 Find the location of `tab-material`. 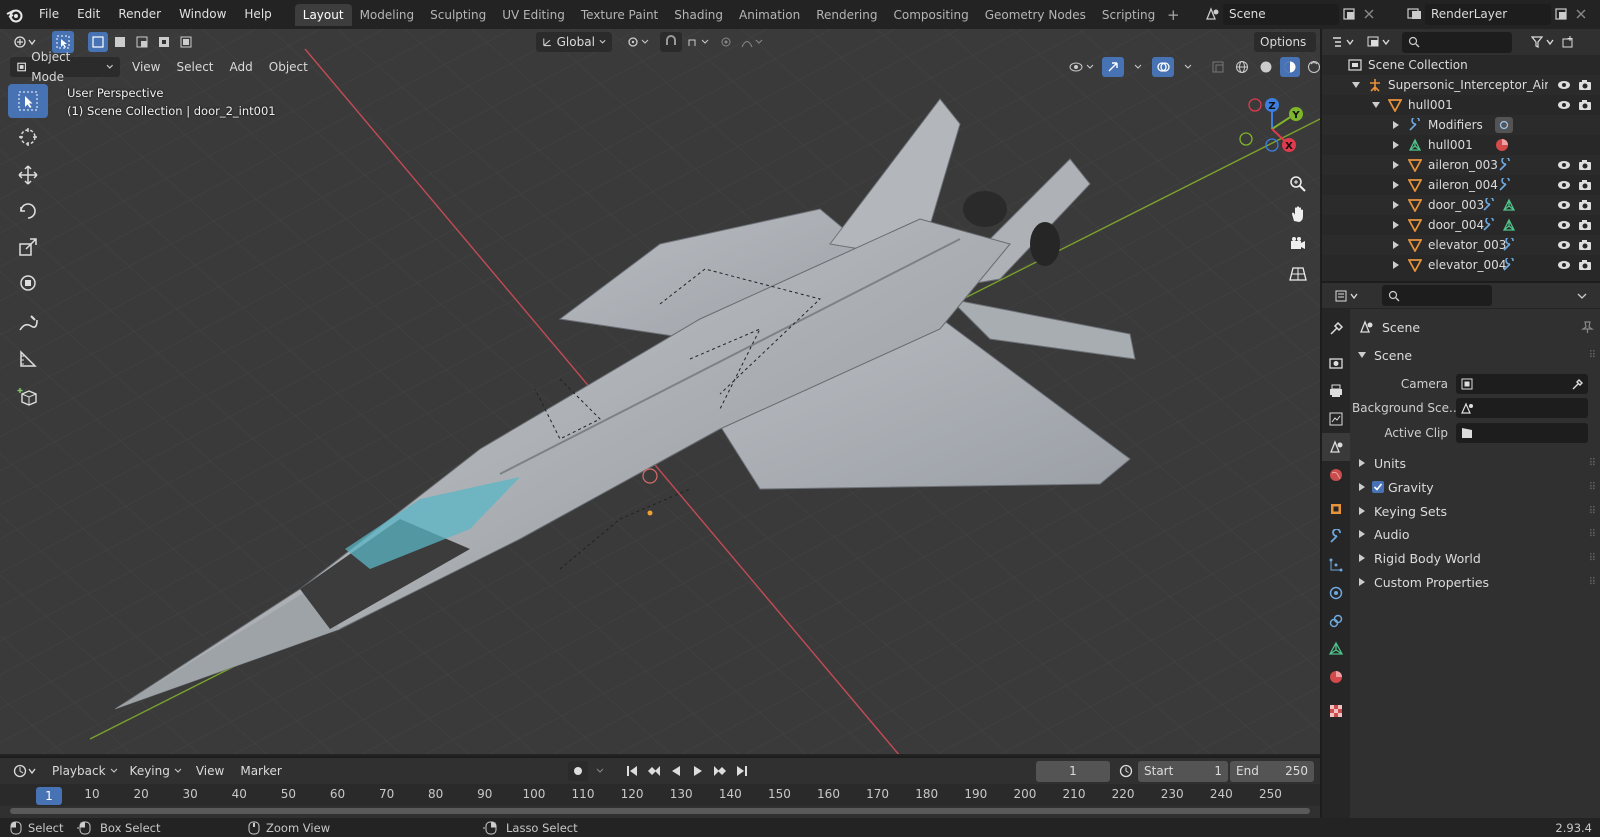

tab-material is located at coordinates (1336, 677).